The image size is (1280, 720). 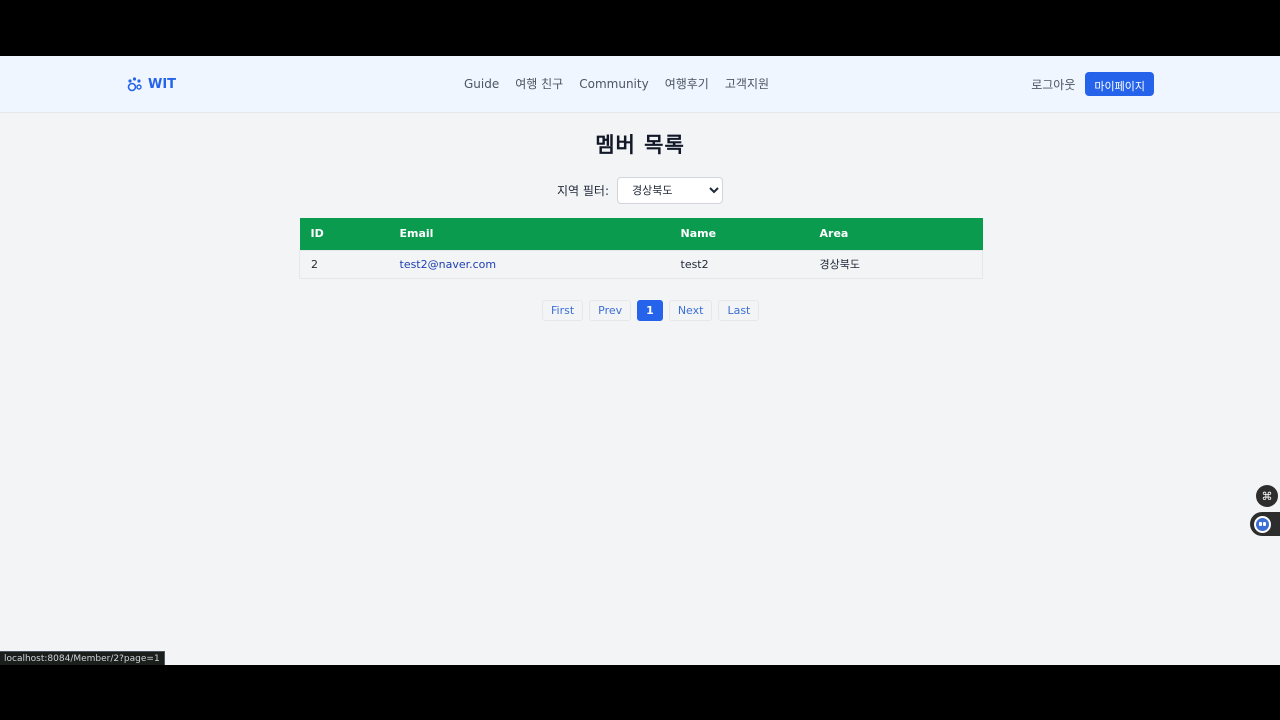 I want to click on nav-actions: 로그아웃 마이페이지, so click(x=1092, y=84).